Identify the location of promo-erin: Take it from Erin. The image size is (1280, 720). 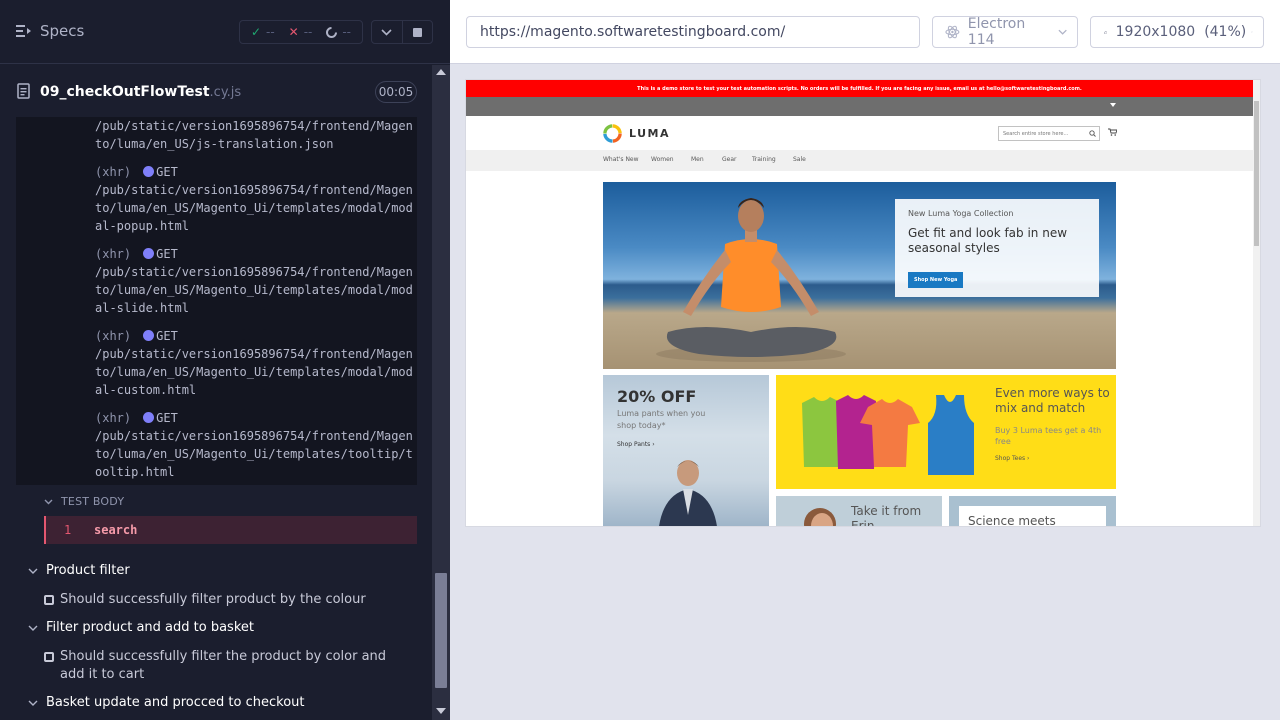
(859, 511).